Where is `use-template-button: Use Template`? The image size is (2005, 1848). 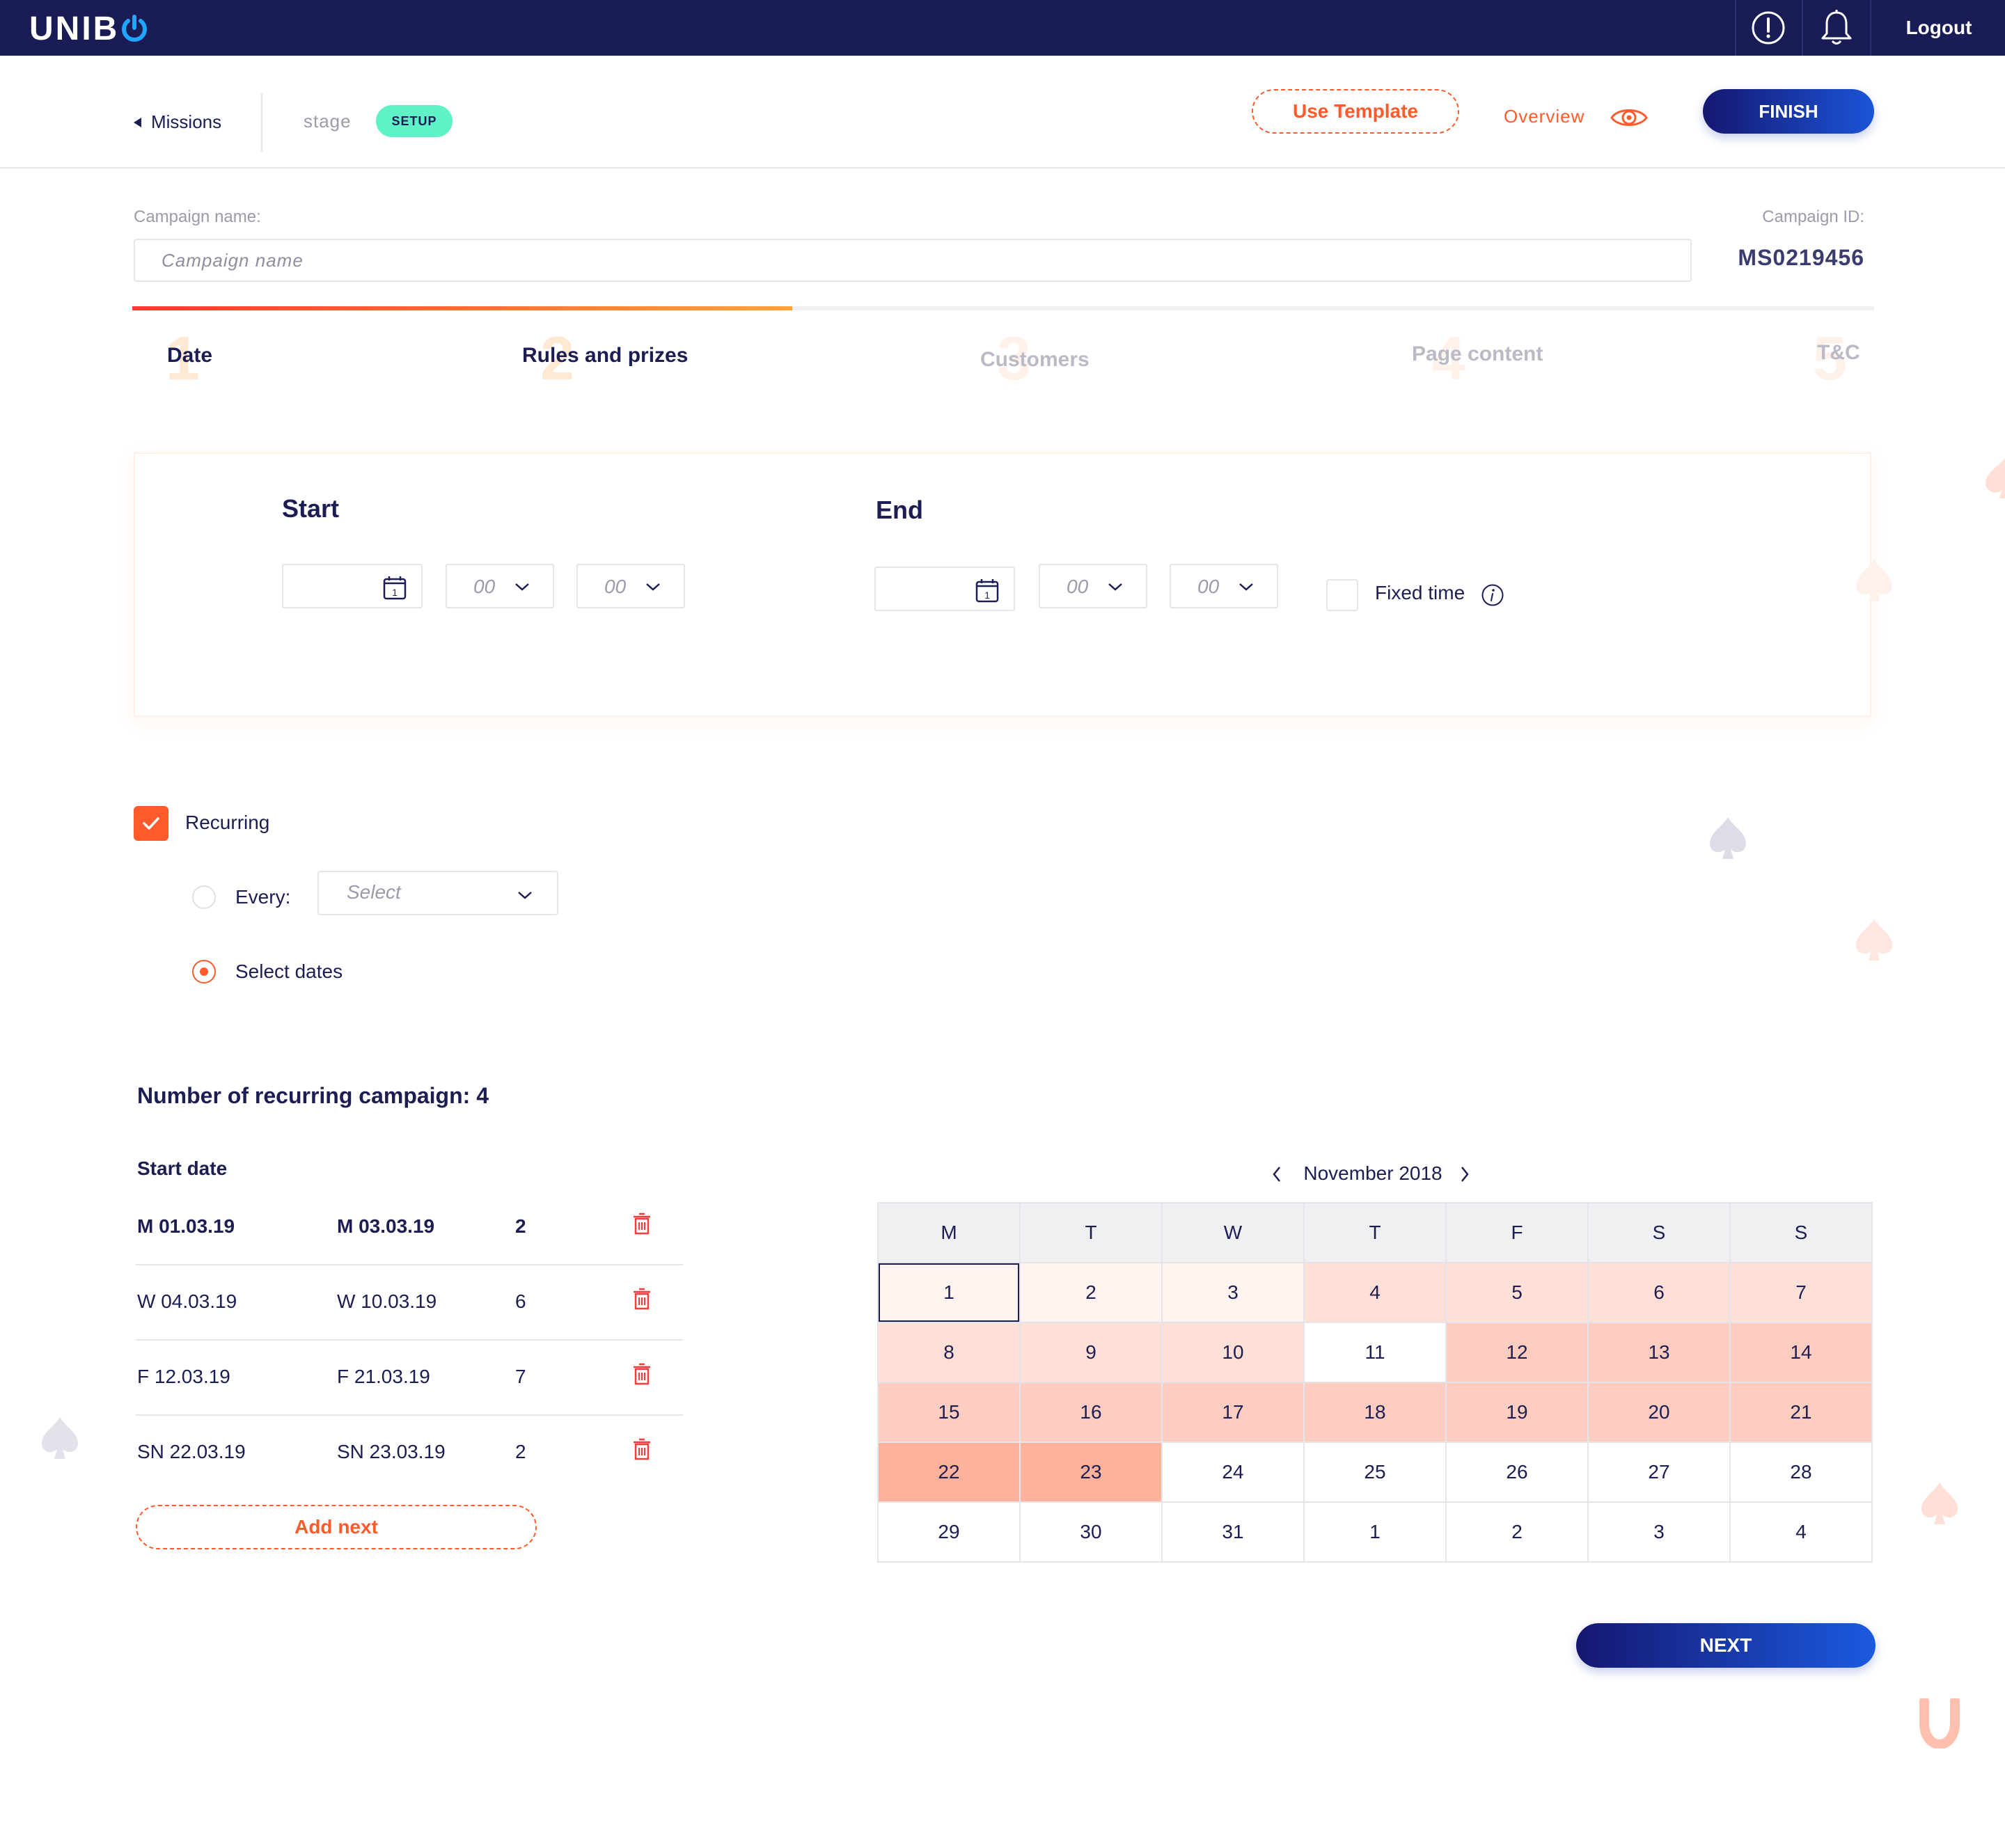 use-template-button: Use Template is located at coordinates (1355, 112).